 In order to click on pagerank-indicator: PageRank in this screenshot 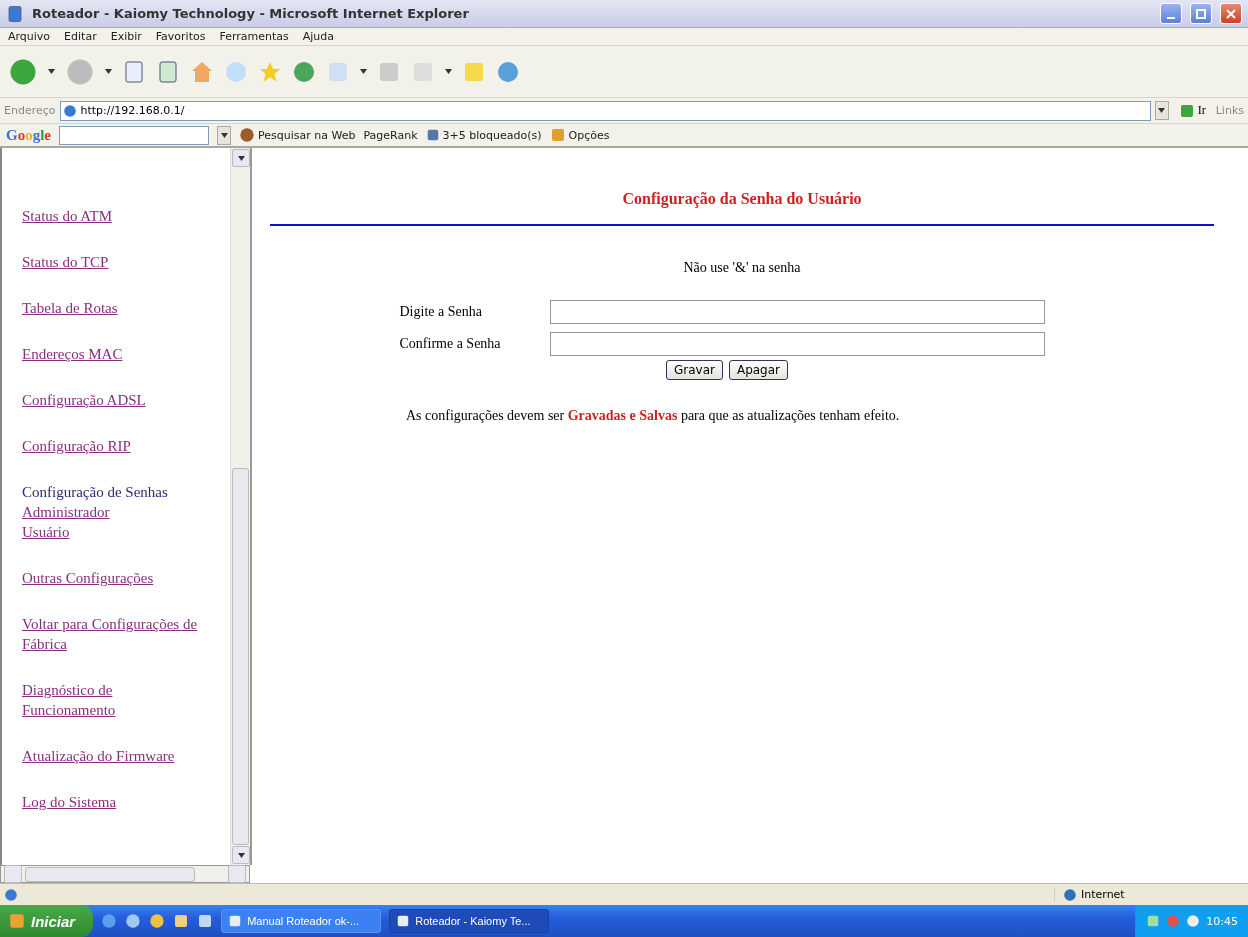, I will do `click(390, 135)`.